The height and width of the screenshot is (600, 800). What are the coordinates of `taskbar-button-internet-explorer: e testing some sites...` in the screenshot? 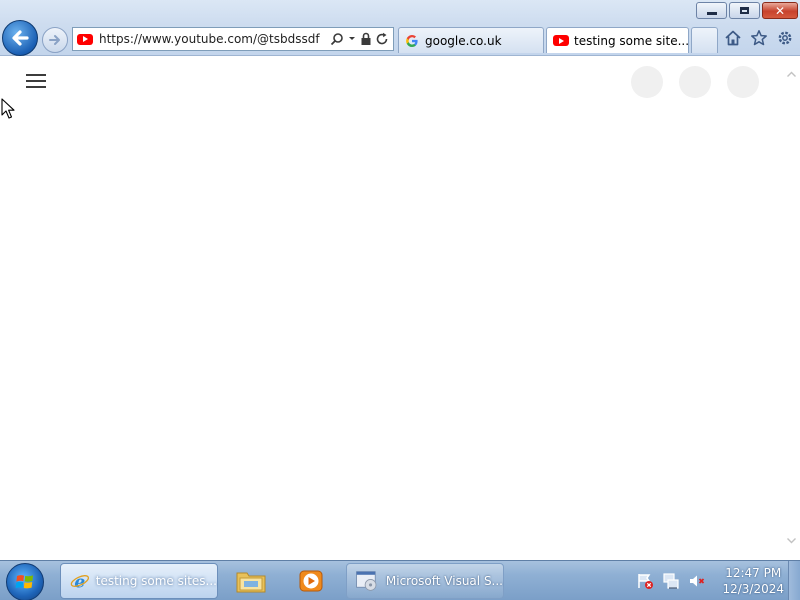 It's located at (139, 581).